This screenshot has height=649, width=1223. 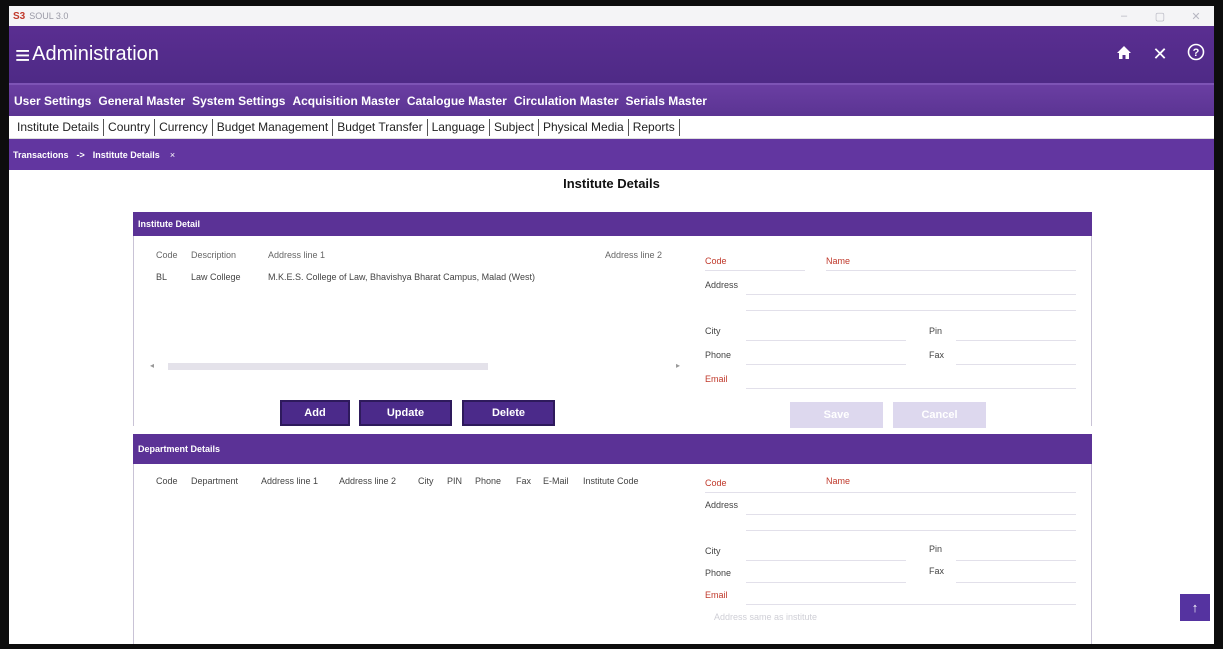 I want to click on phone-field-label: Phone, so click(x=718, y=355).